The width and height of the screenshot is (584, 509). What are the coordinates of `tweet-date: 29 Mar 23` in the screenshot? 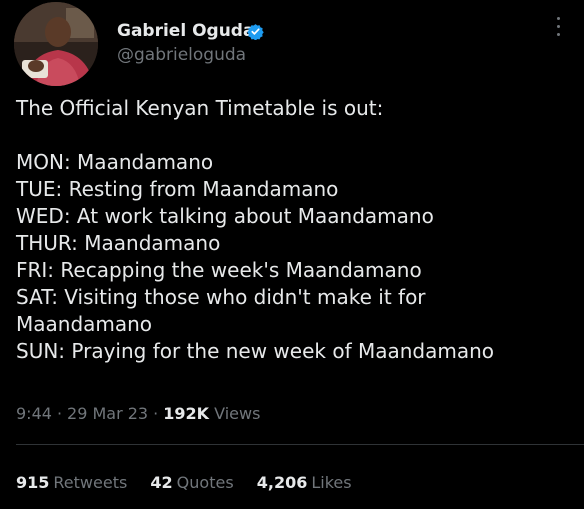 It's located at (107, 413).